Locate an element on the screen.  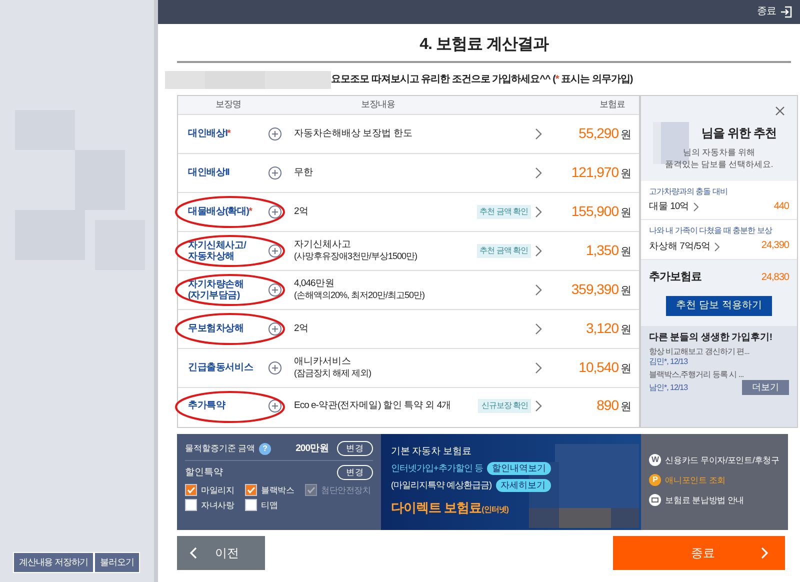
coverage-name: 추가특약 is located at coordinates (206, 406).